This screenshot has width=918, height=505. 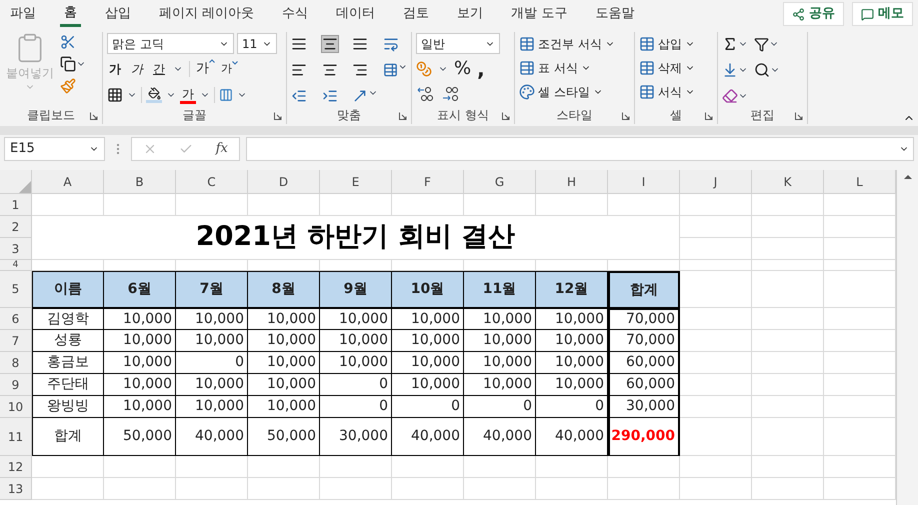 I want to click on fill-icon, so click(x=730, y=70).